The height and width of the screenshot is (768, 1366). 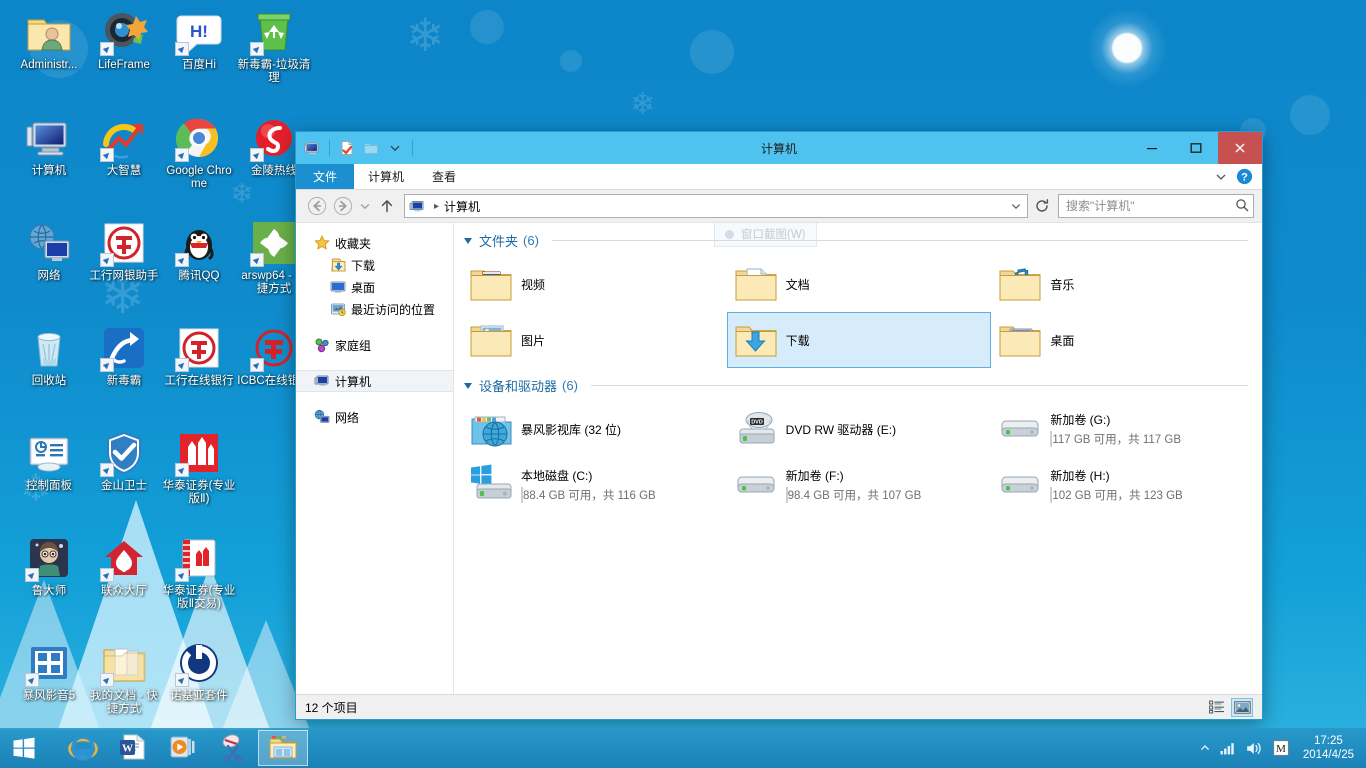 What do you see at coordinates (124, 348) in the screenshot?
I see `blue-arrow-icon` at bounding box center [124, 348].